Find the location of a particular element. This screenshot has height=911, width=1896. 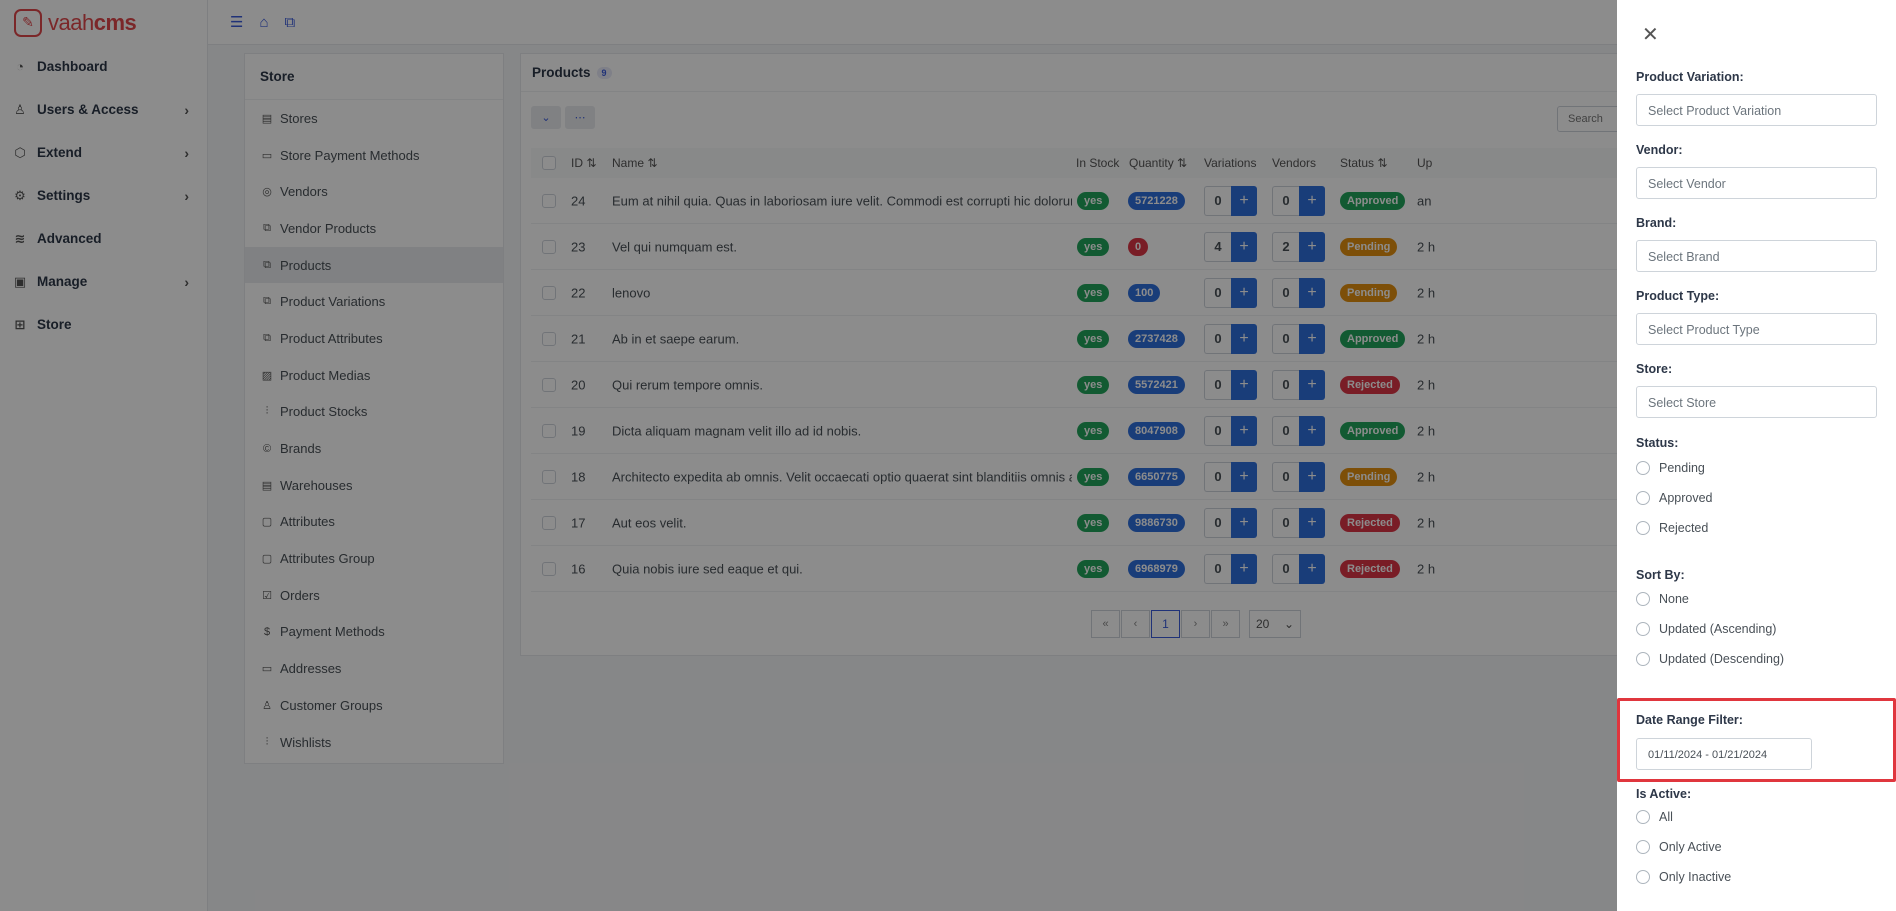

radio-label: Updated (Ascending) is located at coordinates (1718, 629).